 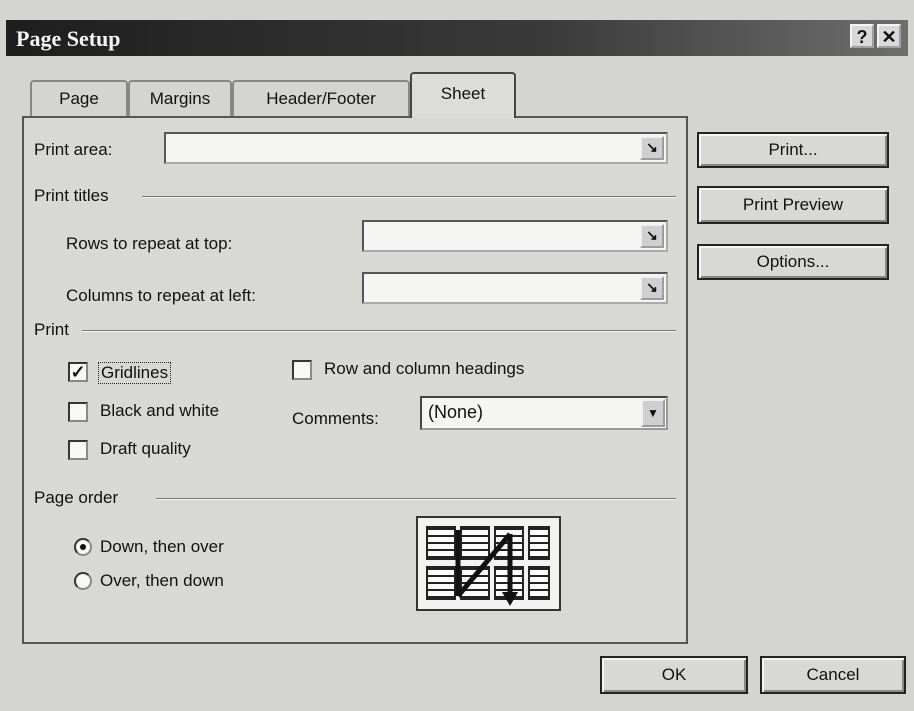 What do you see at coordinates (515, 236) in the screenshot?
I see `rows-to-repeat-input: ↘` at bounding box center [515, 236].